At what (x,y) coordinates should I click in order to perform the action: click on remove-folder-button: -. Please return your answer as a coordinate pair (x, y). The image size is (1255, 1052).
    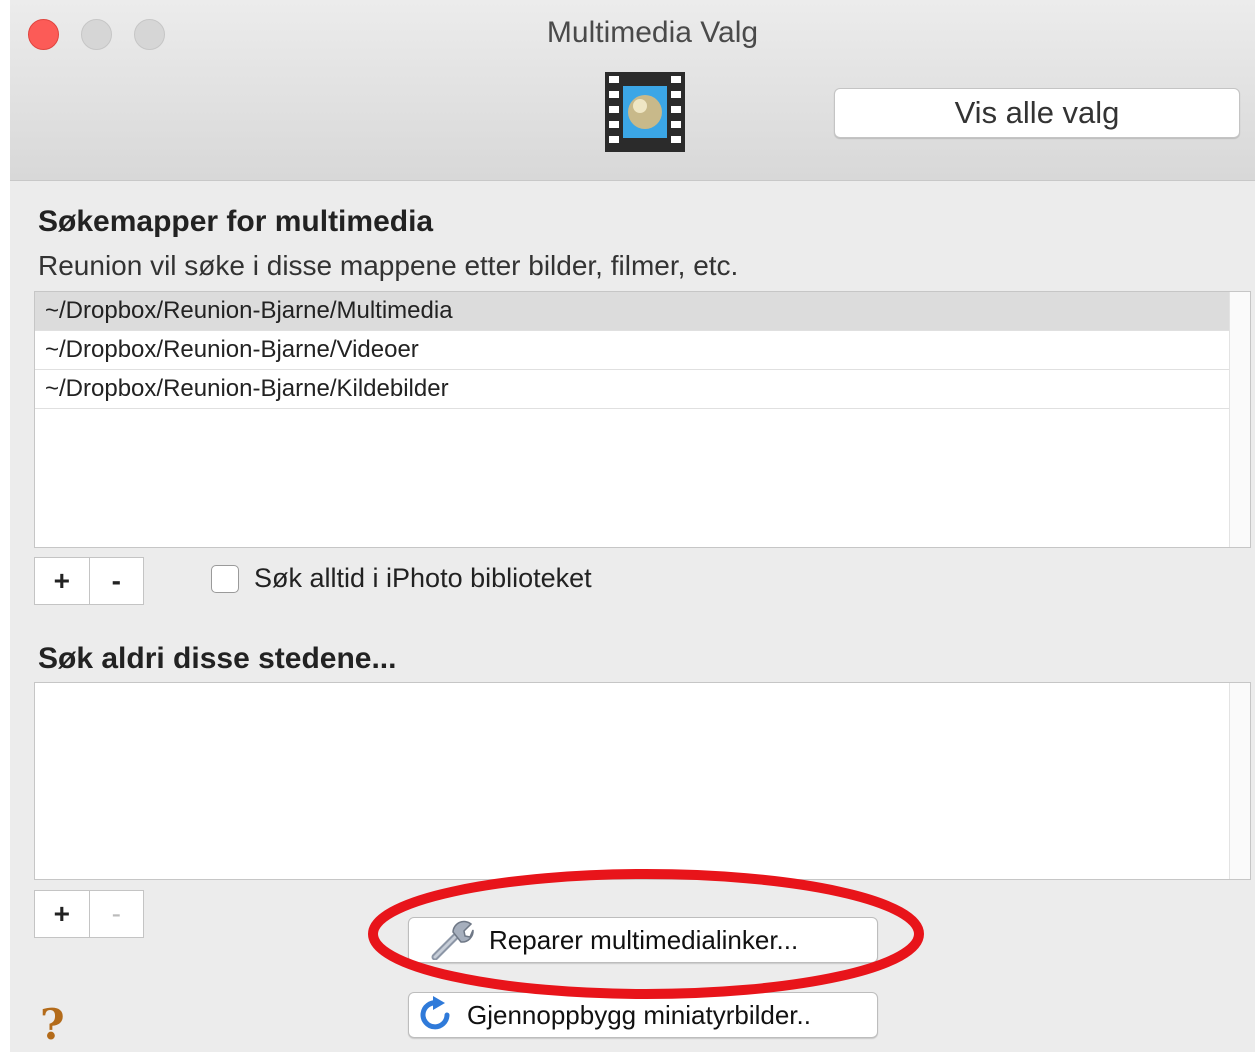
    Looking at the image, I should click on (117, 581).